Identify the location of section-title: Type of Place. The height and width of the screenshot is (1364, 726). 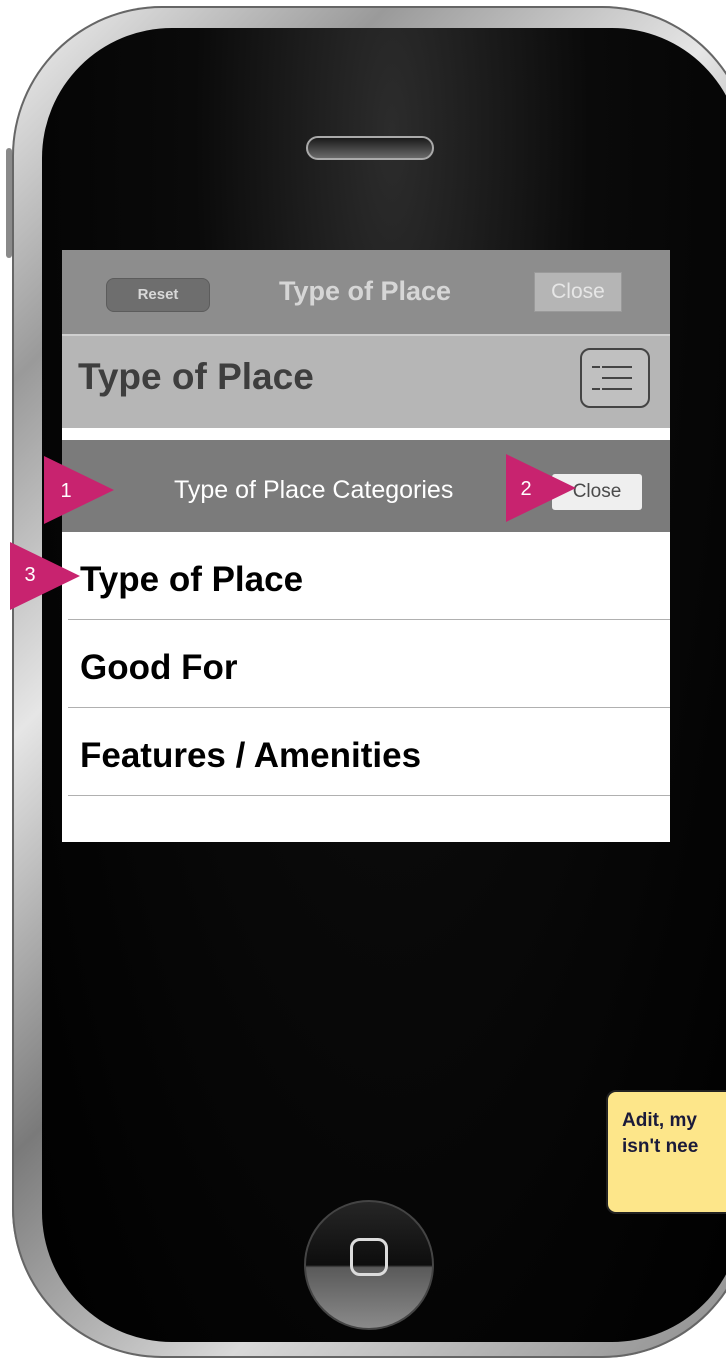
(196, 376).